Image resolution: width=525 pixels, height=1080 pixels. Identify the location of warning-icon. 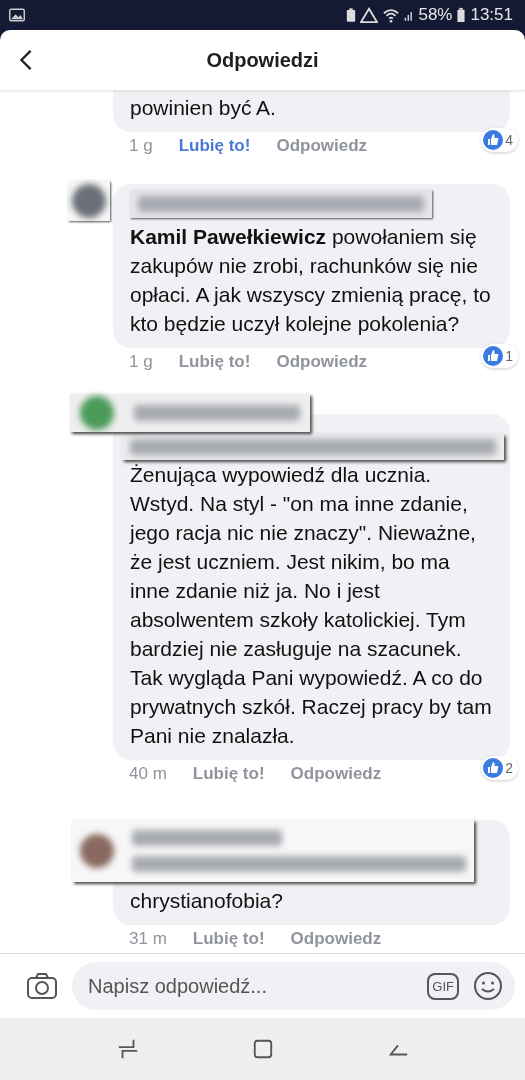
(369, 15).